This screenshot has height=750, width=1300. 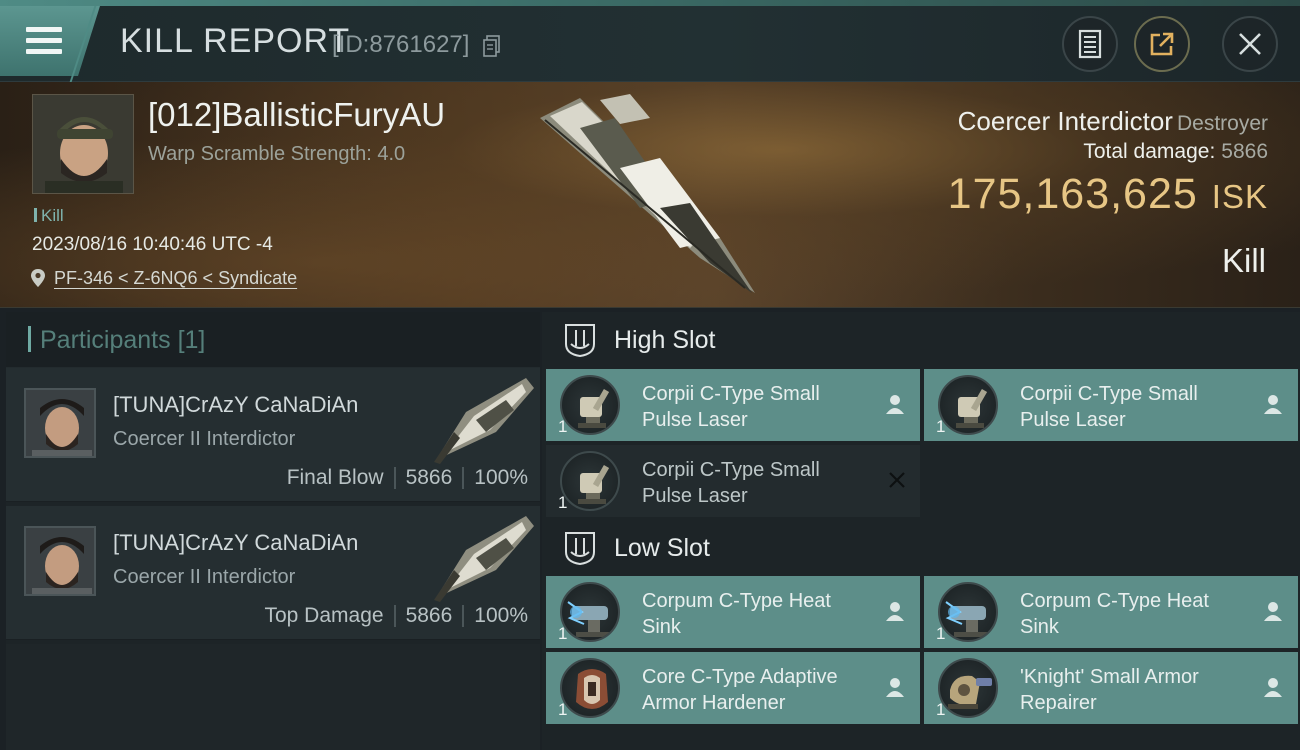 What do you see at coordinates (492, 46) in the screenshot?
I see `copy-icon` at bounding box center [492, 46].